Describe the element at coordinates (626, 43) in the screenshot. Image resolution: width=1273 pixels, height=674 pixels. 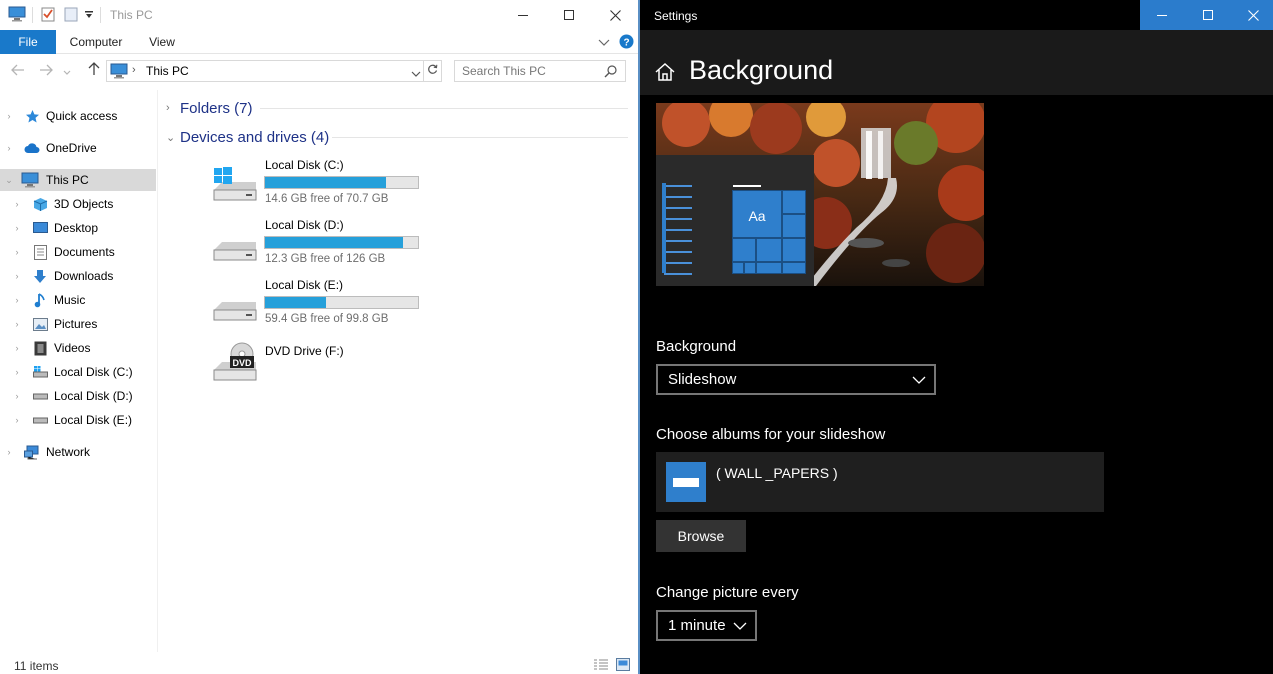
I see `help-icon: ?` at that location.